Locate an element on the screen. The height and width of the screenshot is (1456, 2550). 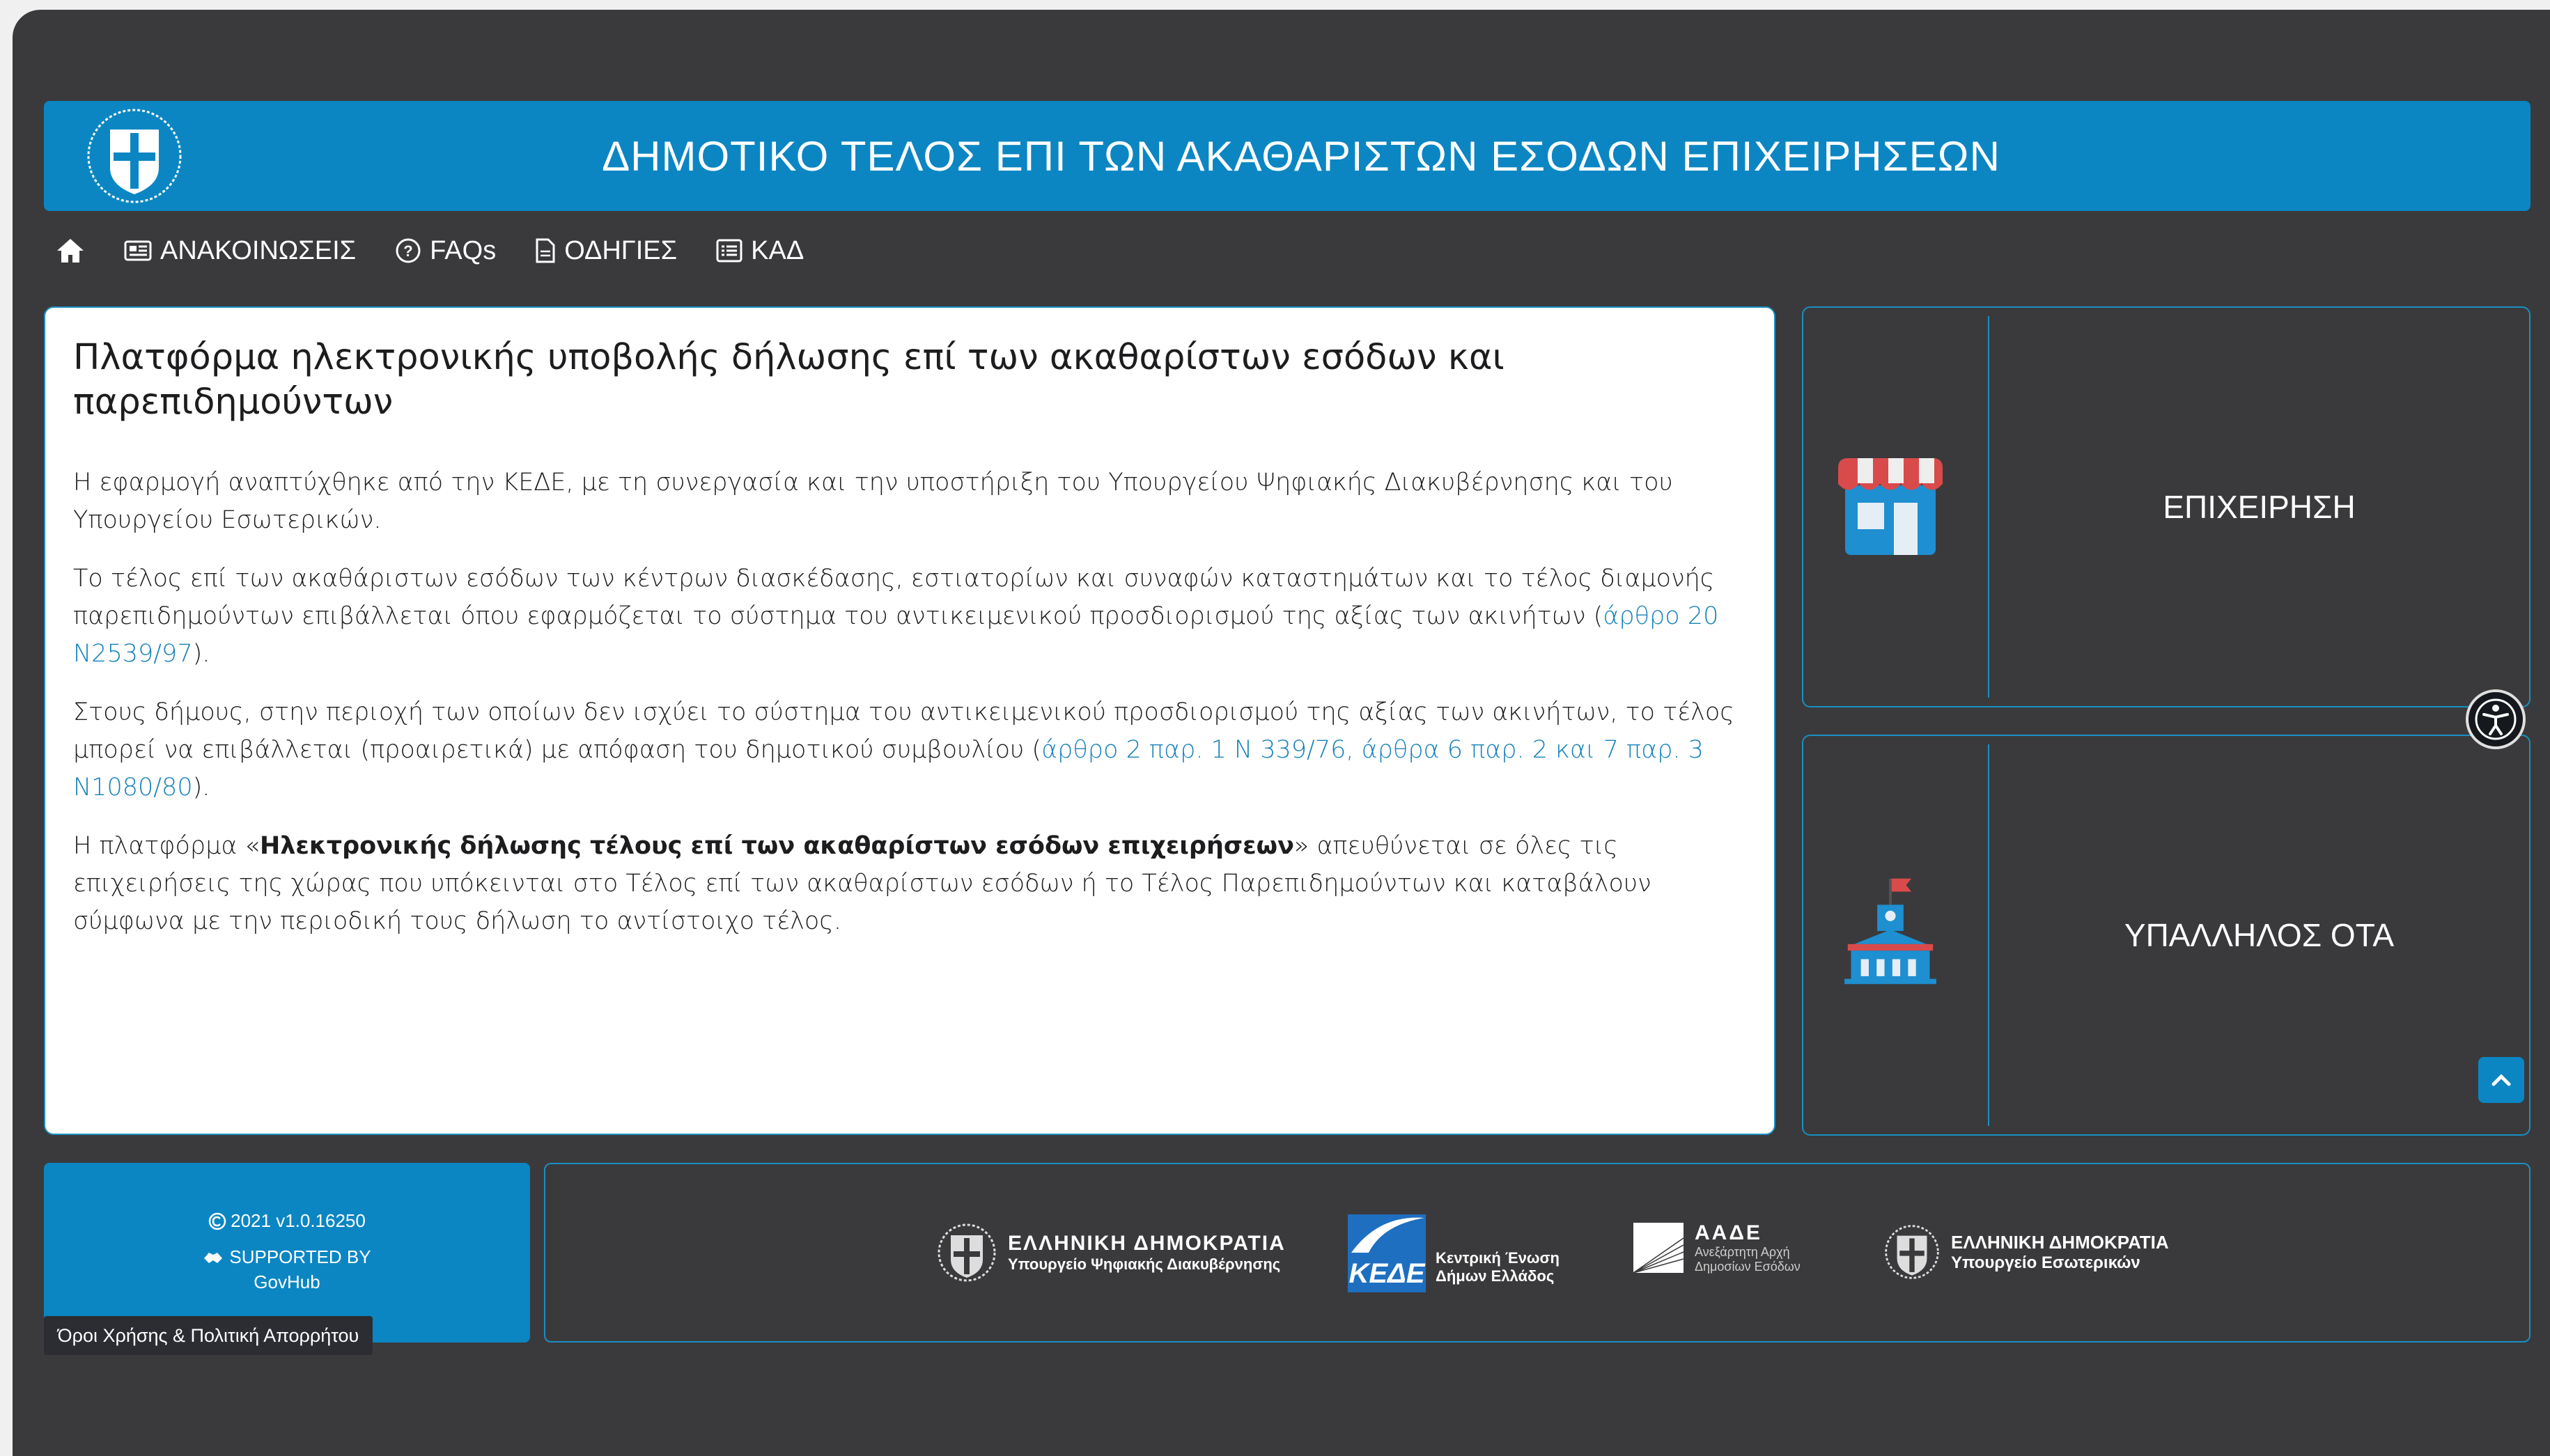
nav-home is located at coordinates (70, 250).